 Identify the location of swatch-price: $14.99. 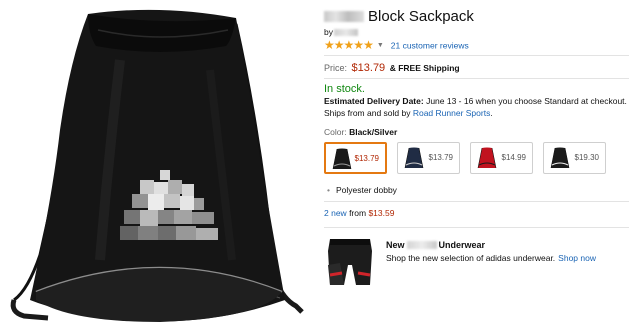
(513, 157).